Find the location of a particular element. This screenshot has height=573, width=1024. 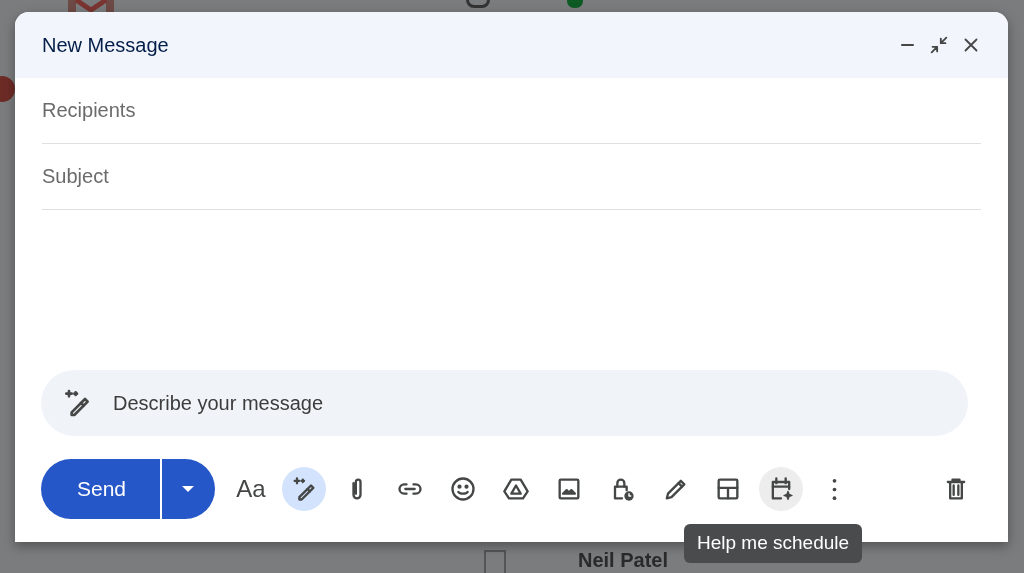

tooltip: Help me schedule is located at coordinates (773, 543).